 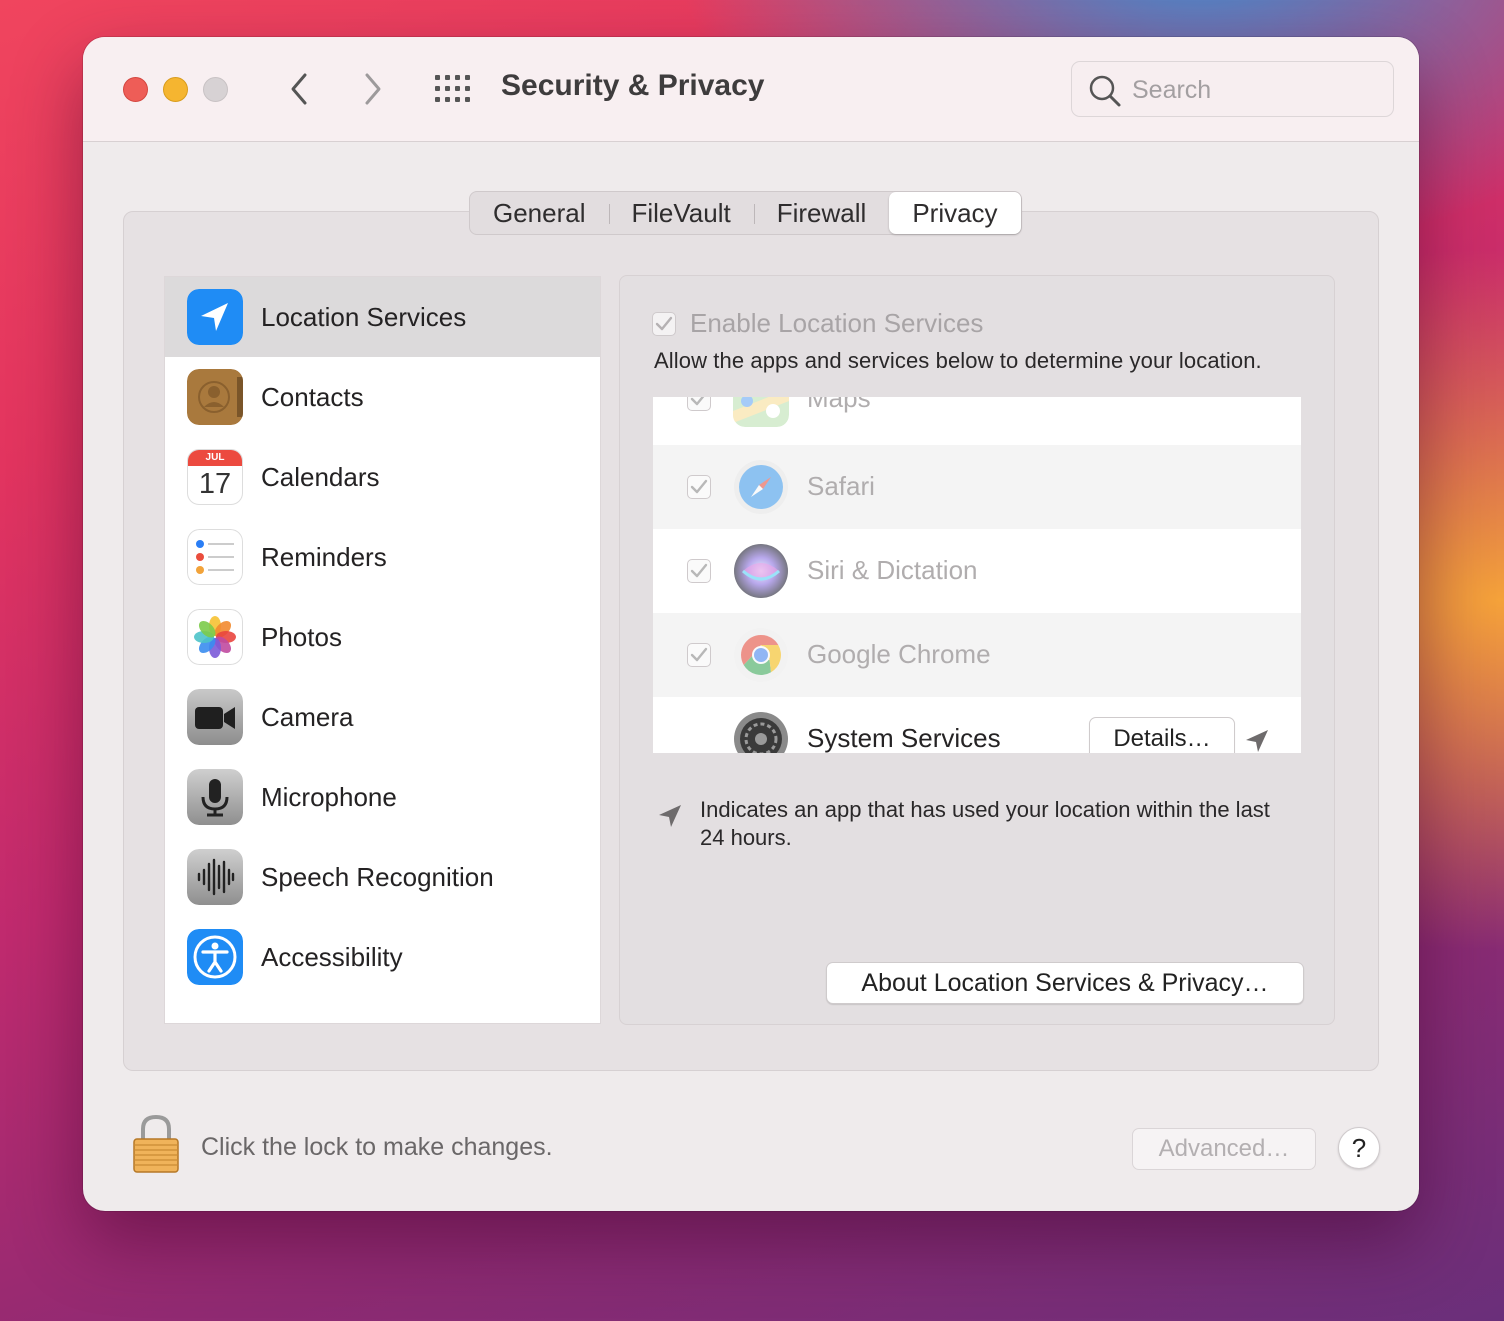 What do you see at coordinates (839, 405) in the screenshot?
I see `app-name: Maps` at bounding box center [839, 405].